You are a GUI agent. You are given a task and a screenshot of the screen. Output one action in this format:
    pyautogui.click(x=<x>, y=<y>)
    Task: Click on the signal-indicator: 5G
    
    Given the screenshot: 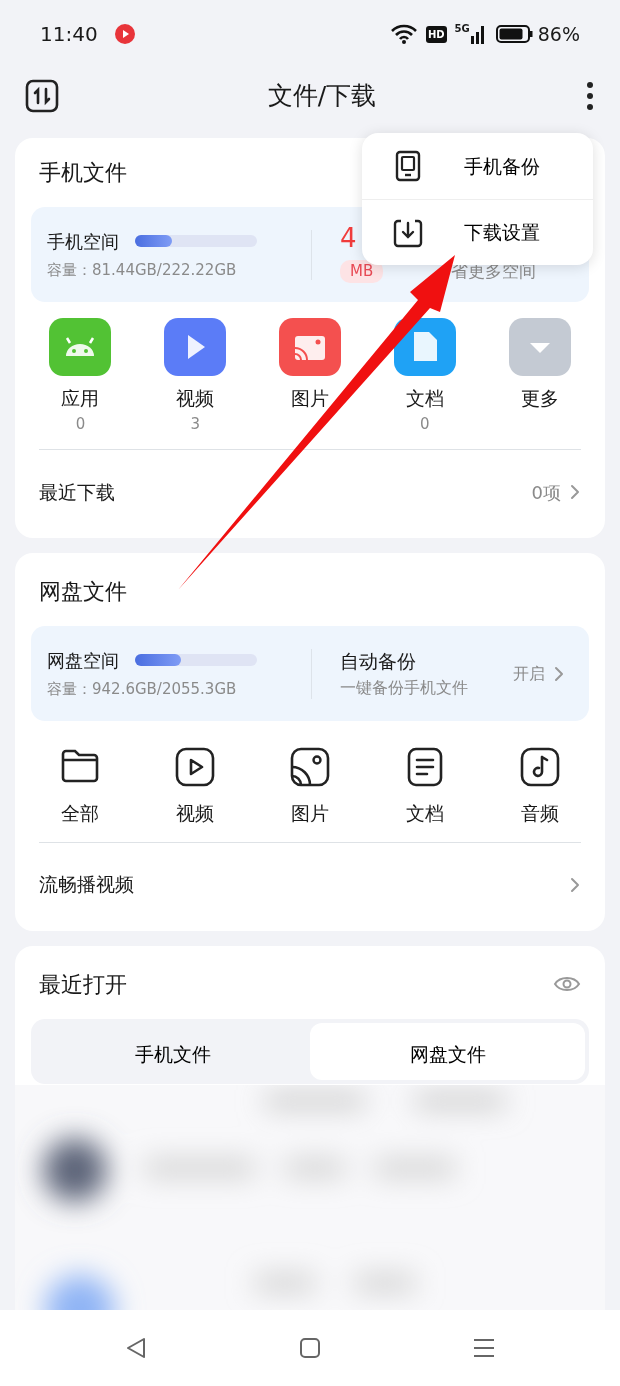 What is the action you would take?
    pyautogui.click(x=470, y=34)
    